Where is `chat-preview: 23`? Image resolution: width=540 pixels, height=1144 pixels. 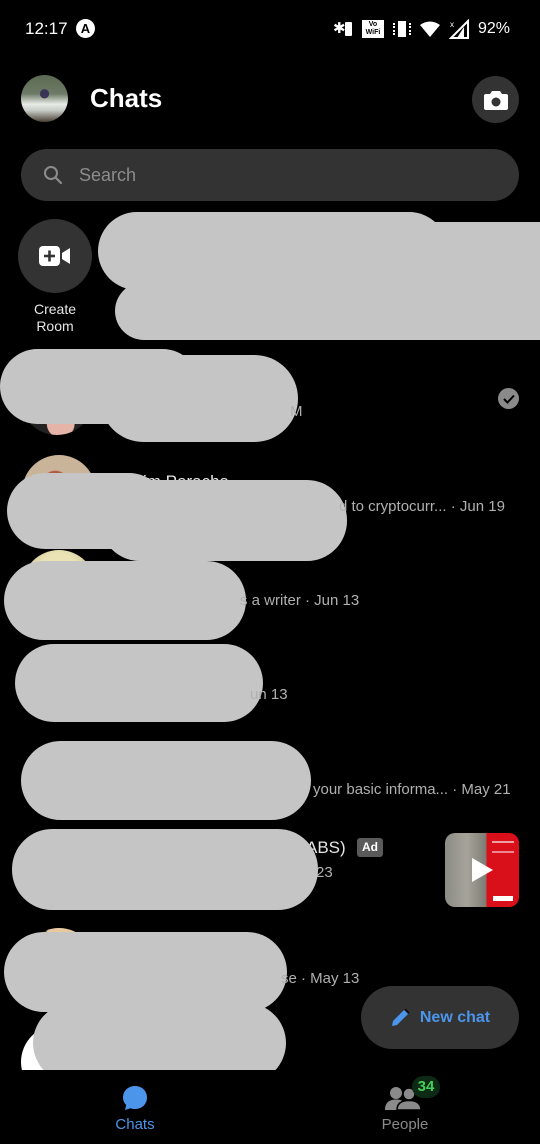 chat-preview: 23 is located at coordinates (324, 872).